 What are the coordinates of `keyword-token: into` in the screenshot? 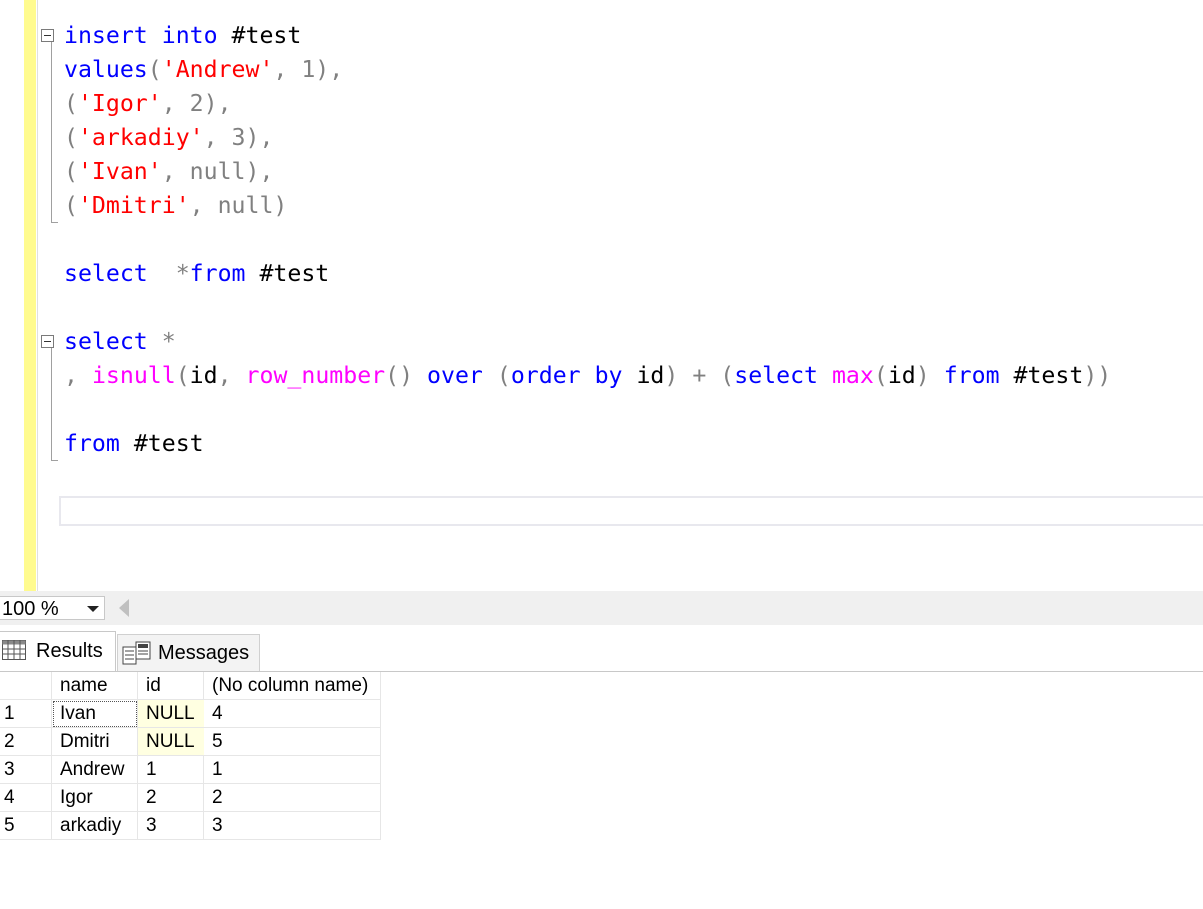 It's located at (189, 35).